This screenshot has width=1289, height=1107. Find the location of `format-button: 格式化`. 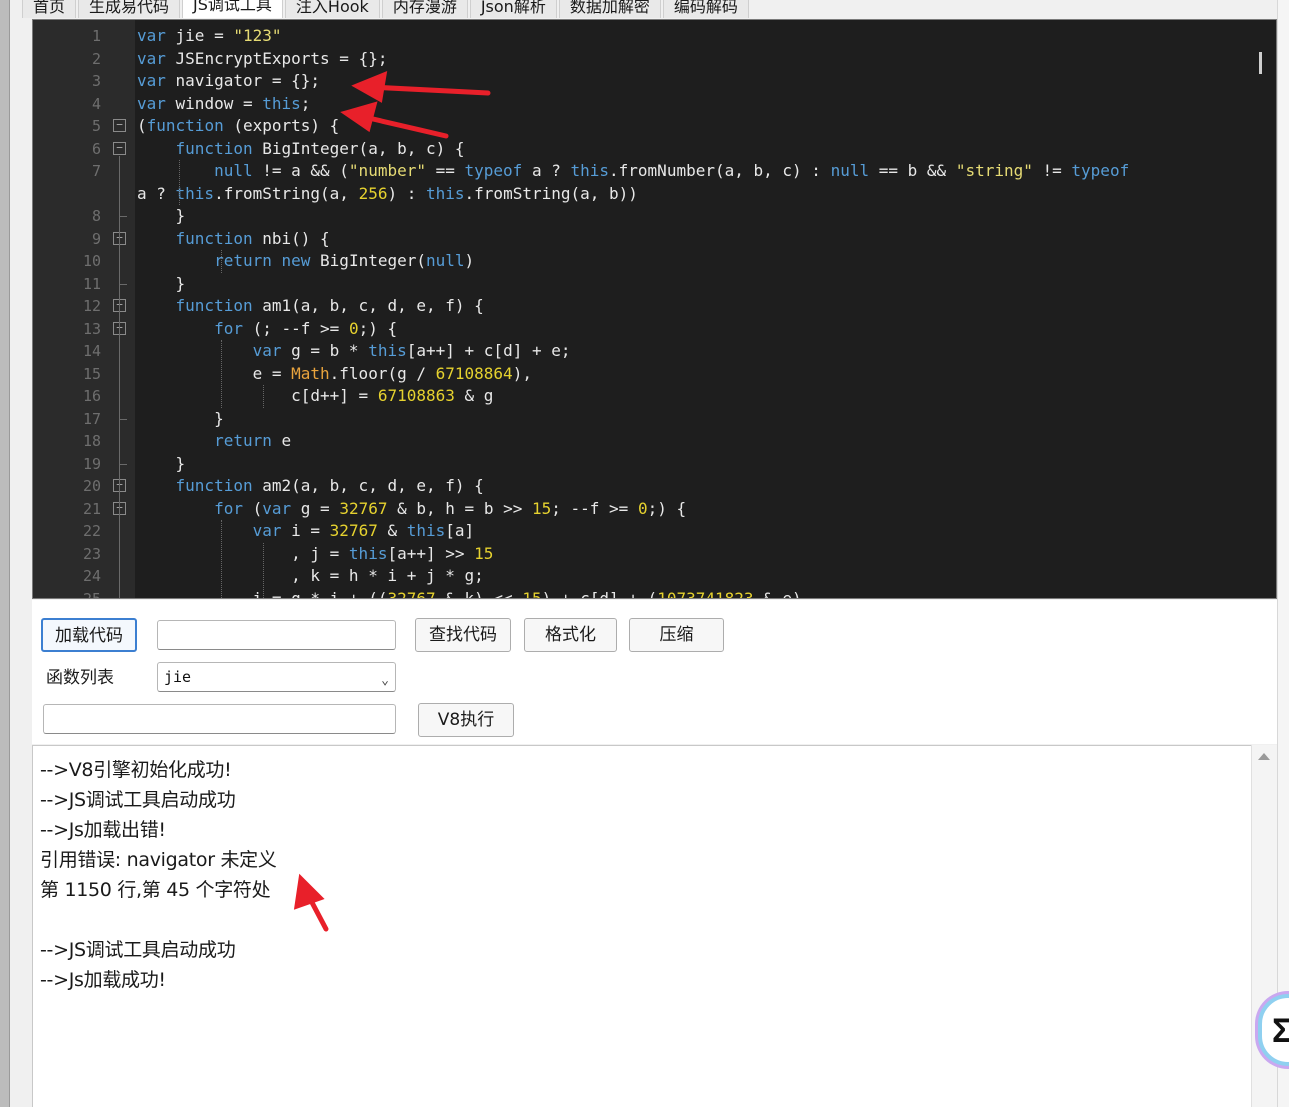

format-button: 格式化 is located at coordinates (570, 635).